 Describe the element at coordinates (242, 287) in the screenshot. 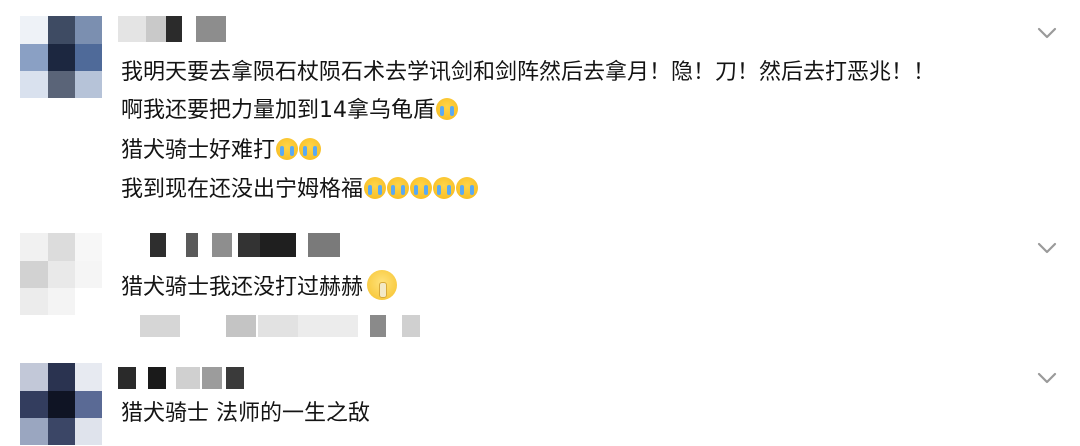

I see `comment-text: 猎犬骑士我还没打过赫赫` at that location.